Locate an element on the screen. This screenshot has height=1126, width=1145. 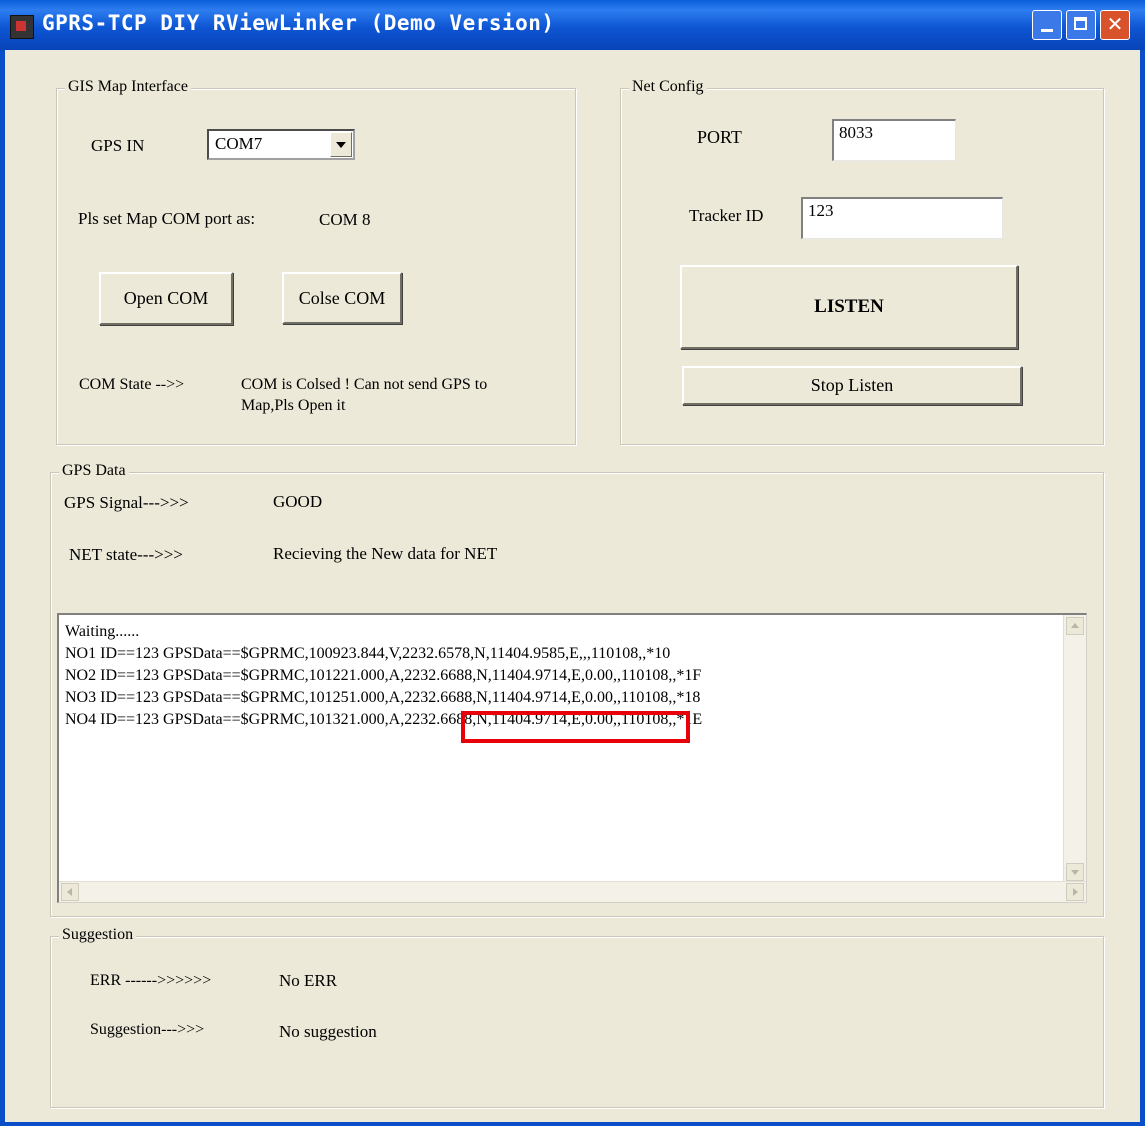
net-config-legend: Net Config is located at coordinates (668, 87).